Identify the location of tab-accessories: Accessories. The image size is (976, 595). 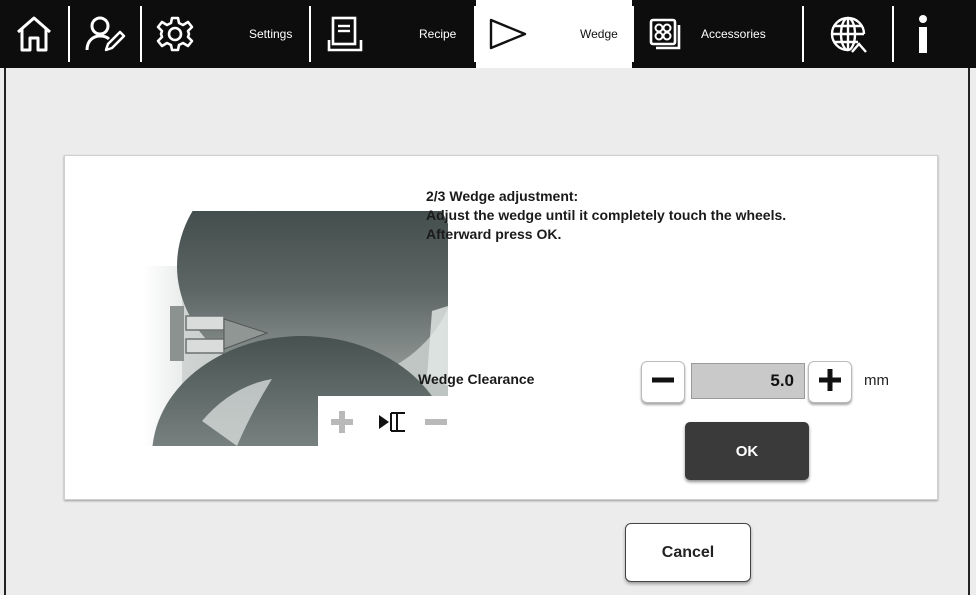
(718, 34).